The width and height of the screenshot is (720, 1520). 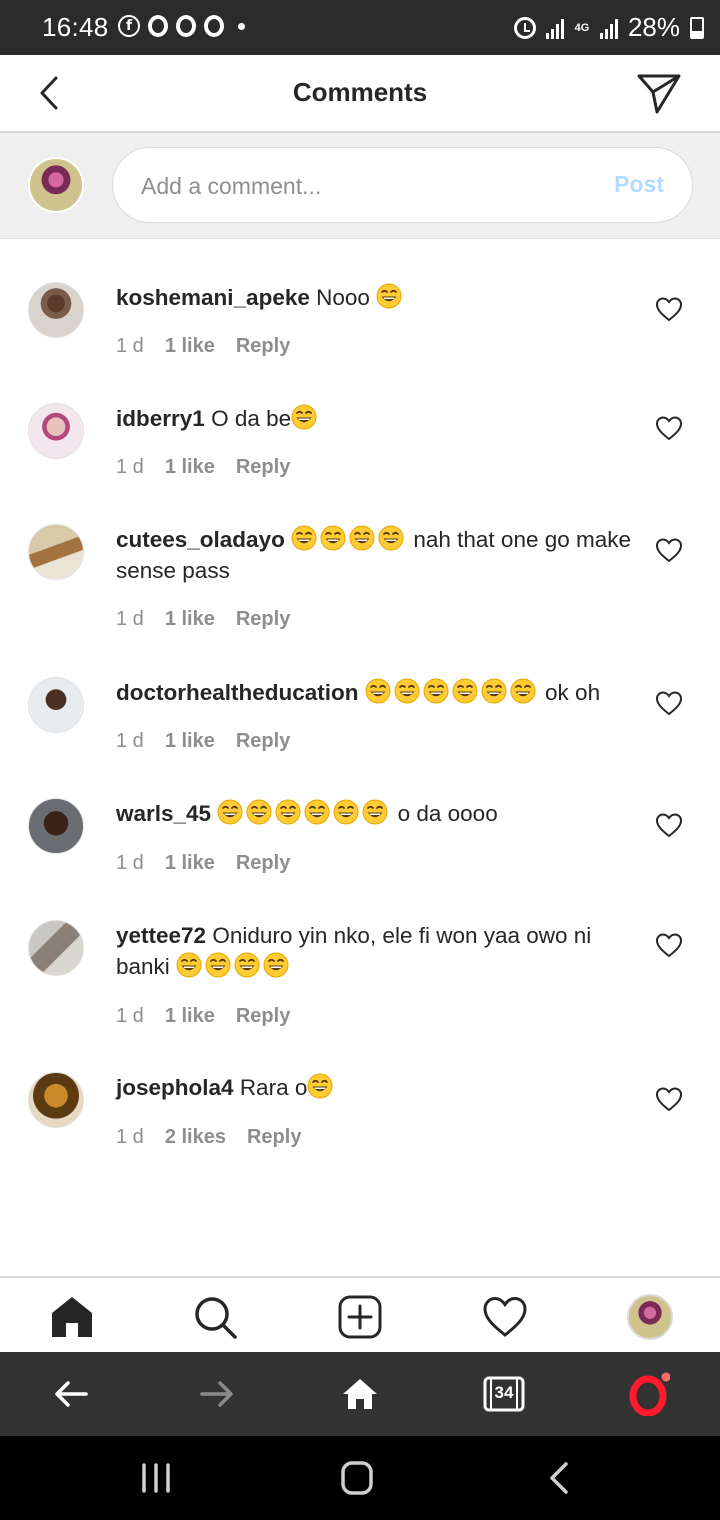 I want to click on direct-send-icon, so click(x=659, y=94).